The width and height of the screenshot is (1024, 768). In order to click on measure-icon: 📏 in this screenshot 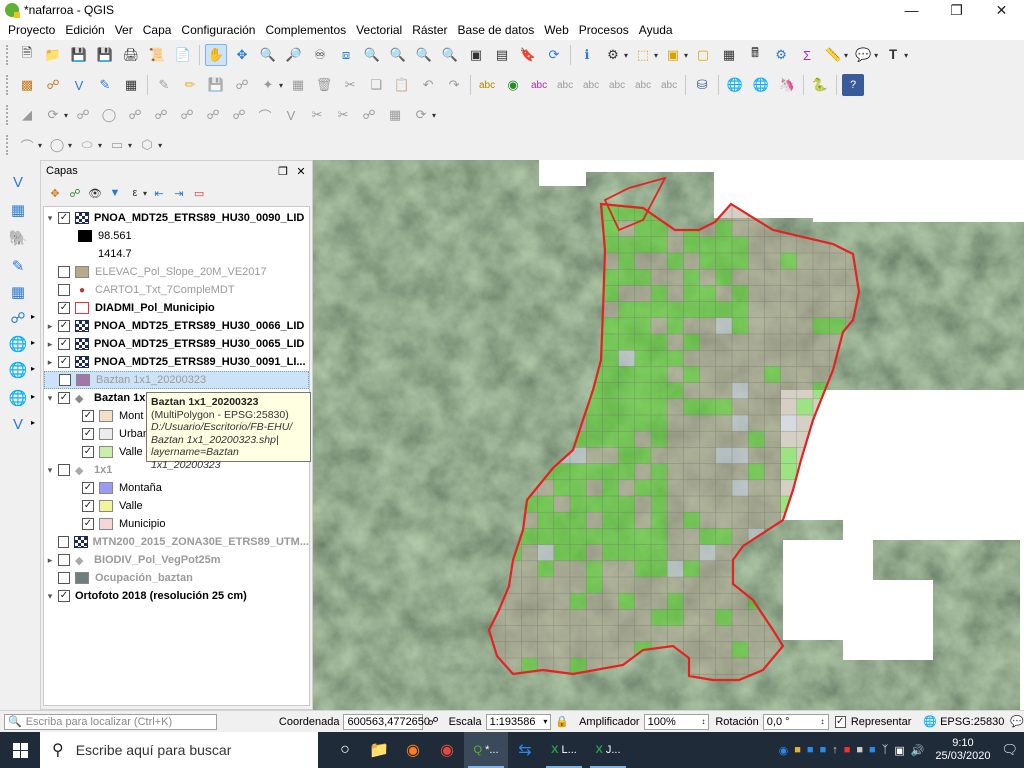, I will do `click(833, 55)`.